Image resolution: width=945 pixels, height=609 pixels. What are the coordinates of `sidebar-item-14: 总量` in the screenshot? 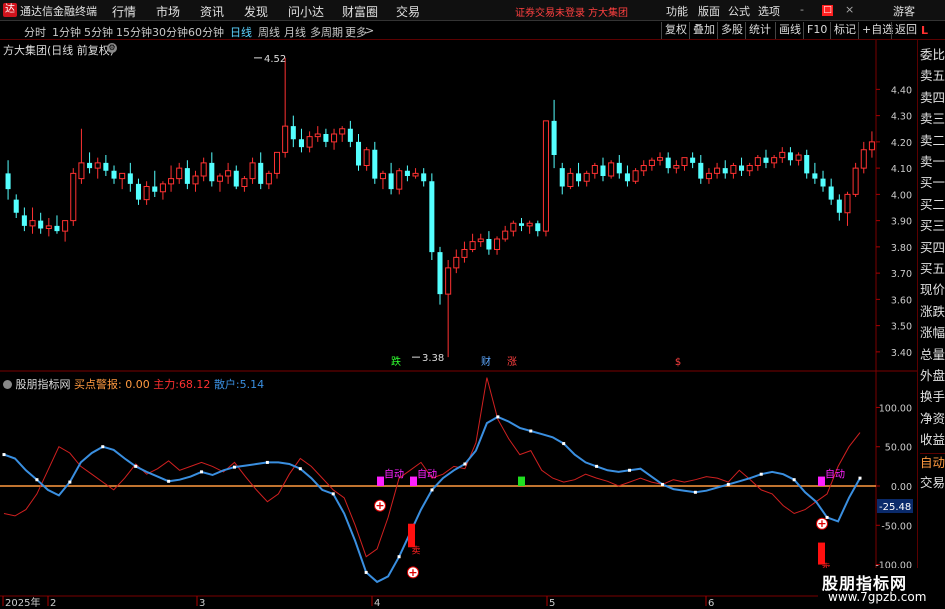 It's located at (932, 354).